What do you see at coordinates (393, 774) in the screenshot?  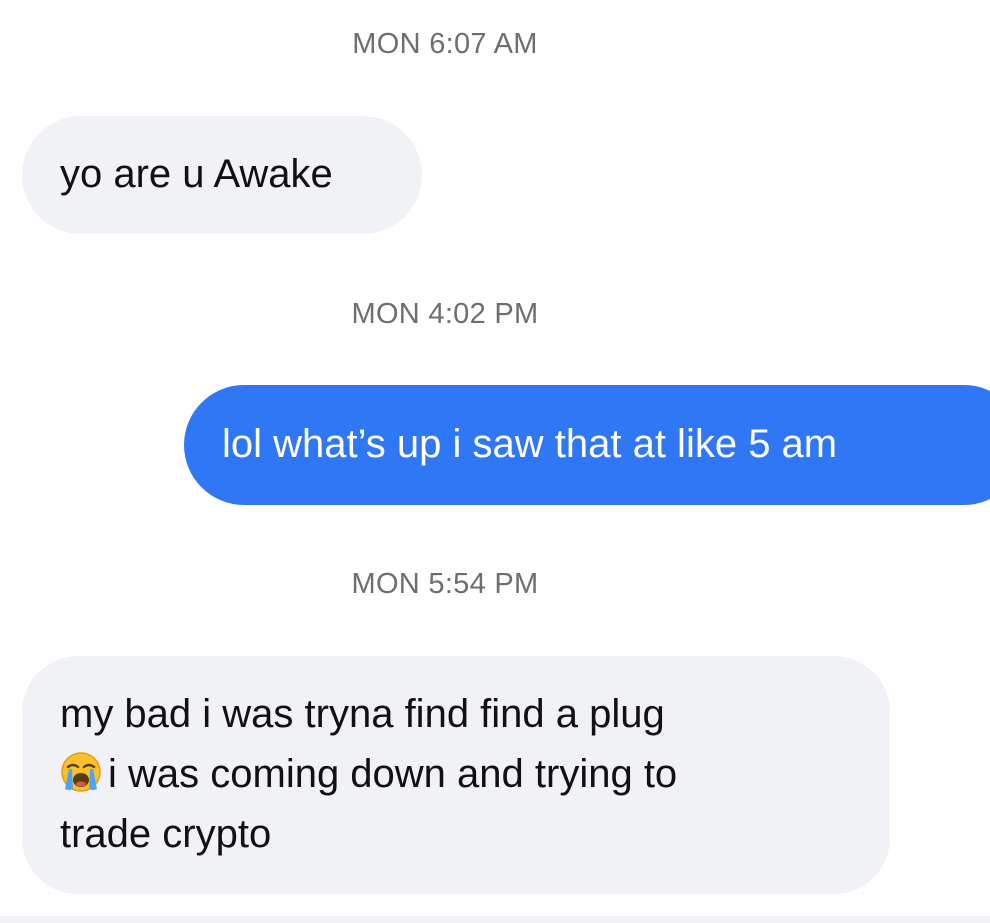 I see `message-text: i was coming down and trying to` at bounding box center [393, 774].